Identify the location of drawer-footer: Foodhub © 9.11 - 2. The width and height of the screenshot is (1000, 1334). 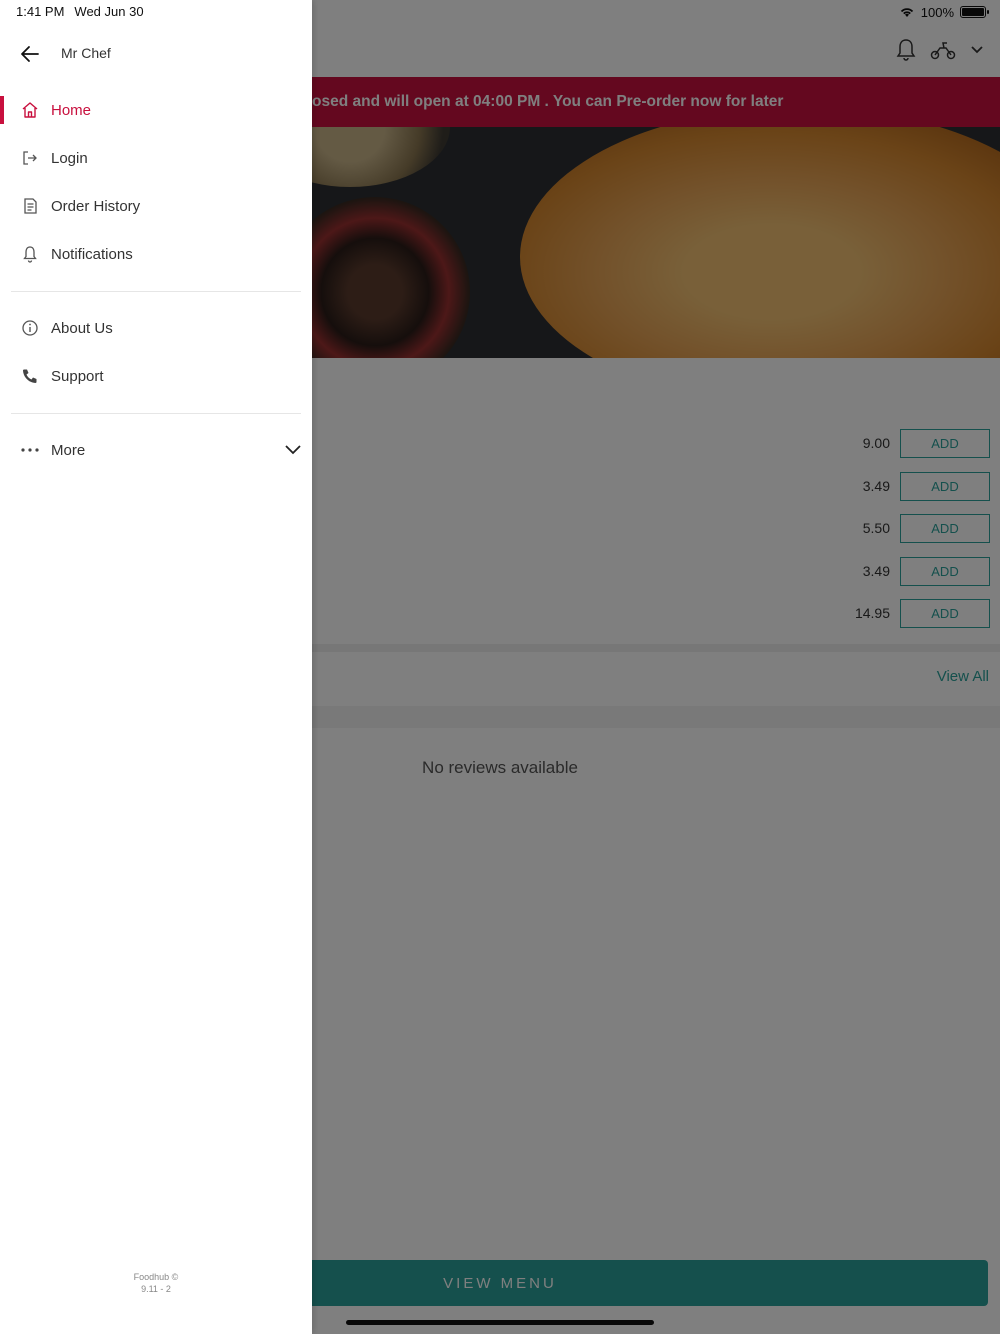
(156, 1283).